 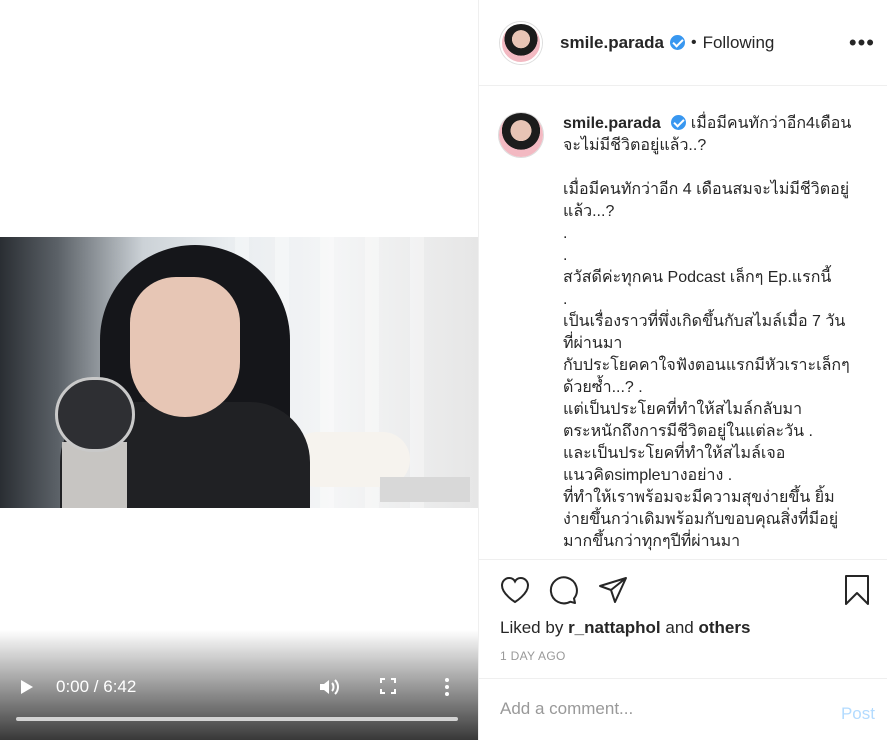 I want to click on liked-prefix: Liked by, so click(x=532, y=627).